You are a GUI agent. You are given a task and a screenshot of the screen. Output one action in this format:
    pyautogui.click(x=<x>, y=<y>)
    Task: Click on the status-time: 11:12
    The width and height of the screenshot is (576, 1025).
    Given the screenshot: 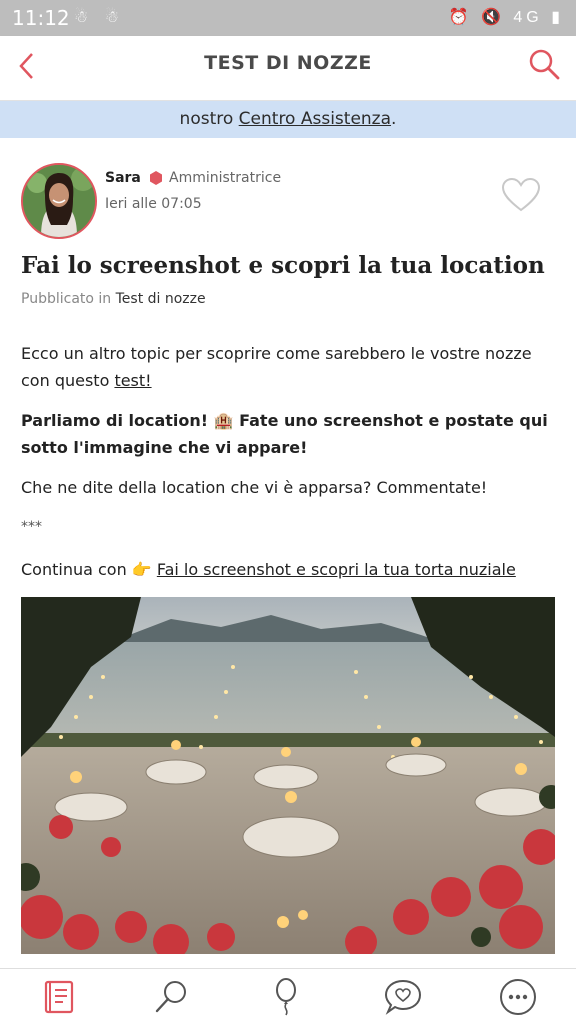 What is the action you would take?
    pyautogui.click(x=41, y=18)
    